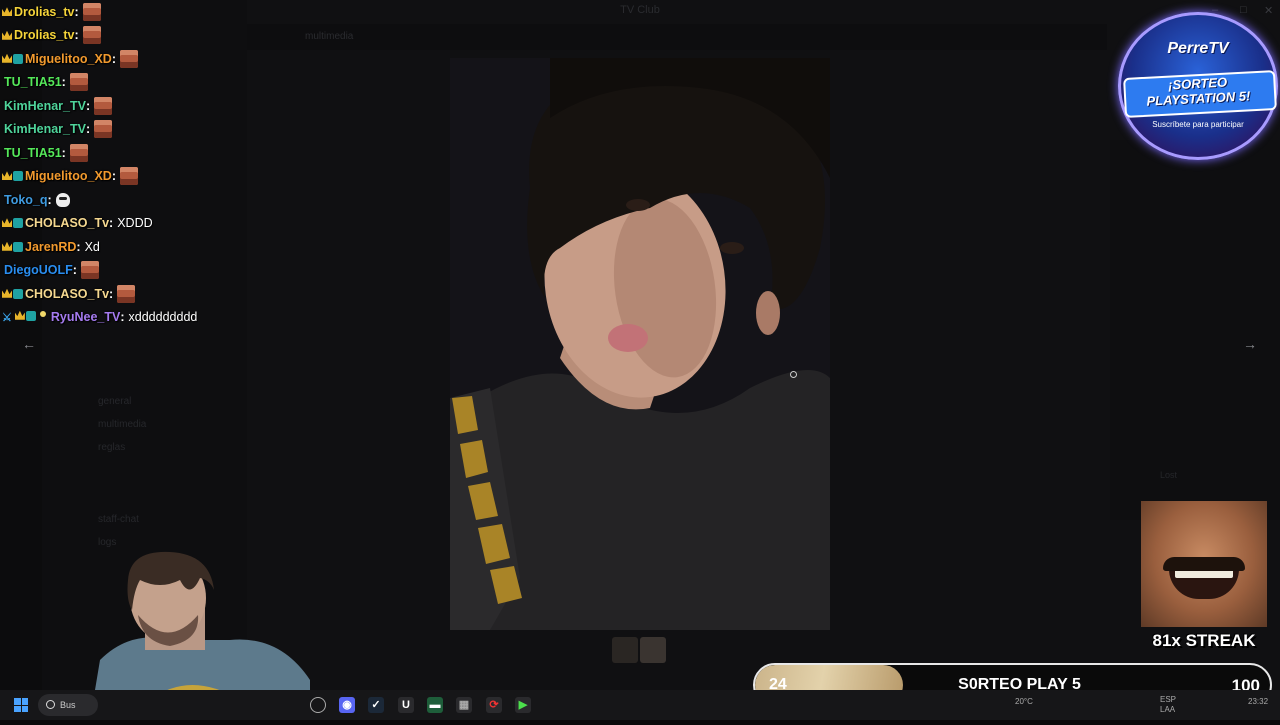 The height and width of the screenshot is (725, 1280). I want to click on streak-emote-image, so click(1204, 564).